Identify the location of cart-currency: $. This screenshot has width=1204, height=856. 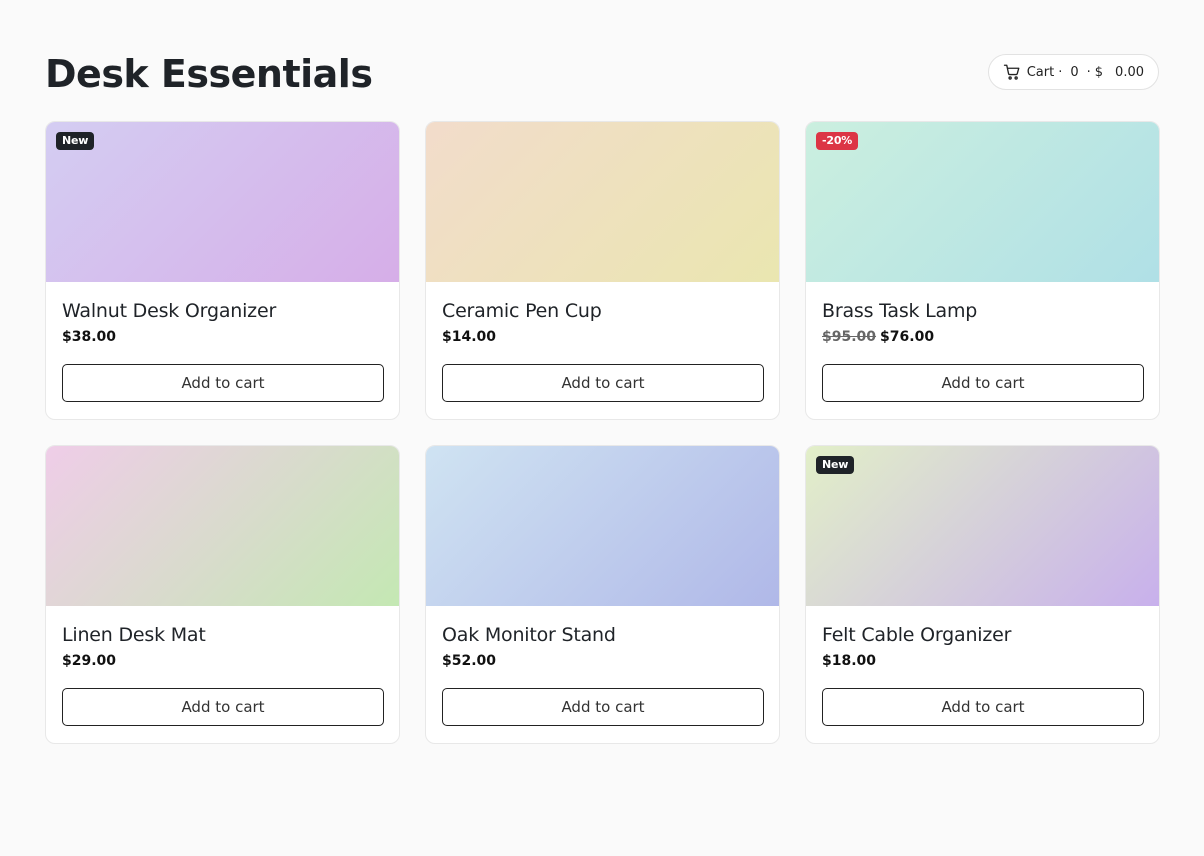
(1099, 72).